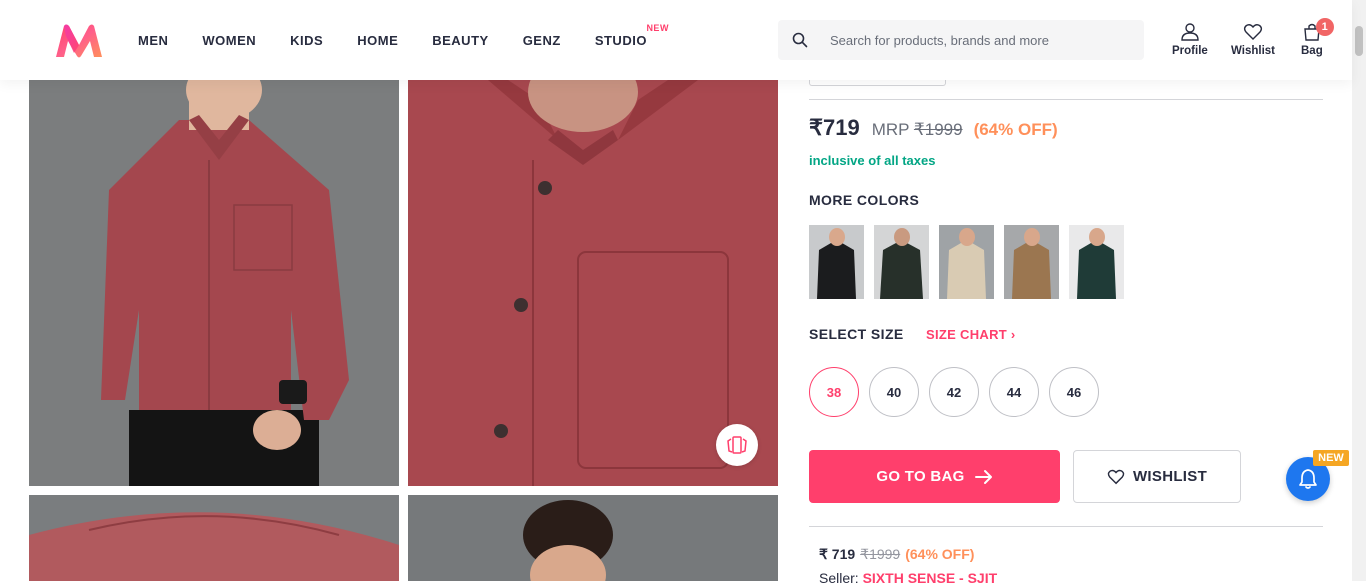 This screenshot has height=586, width=1366. I want to click on go-to-bag-button: GO TO BAG, so click(934, 476).